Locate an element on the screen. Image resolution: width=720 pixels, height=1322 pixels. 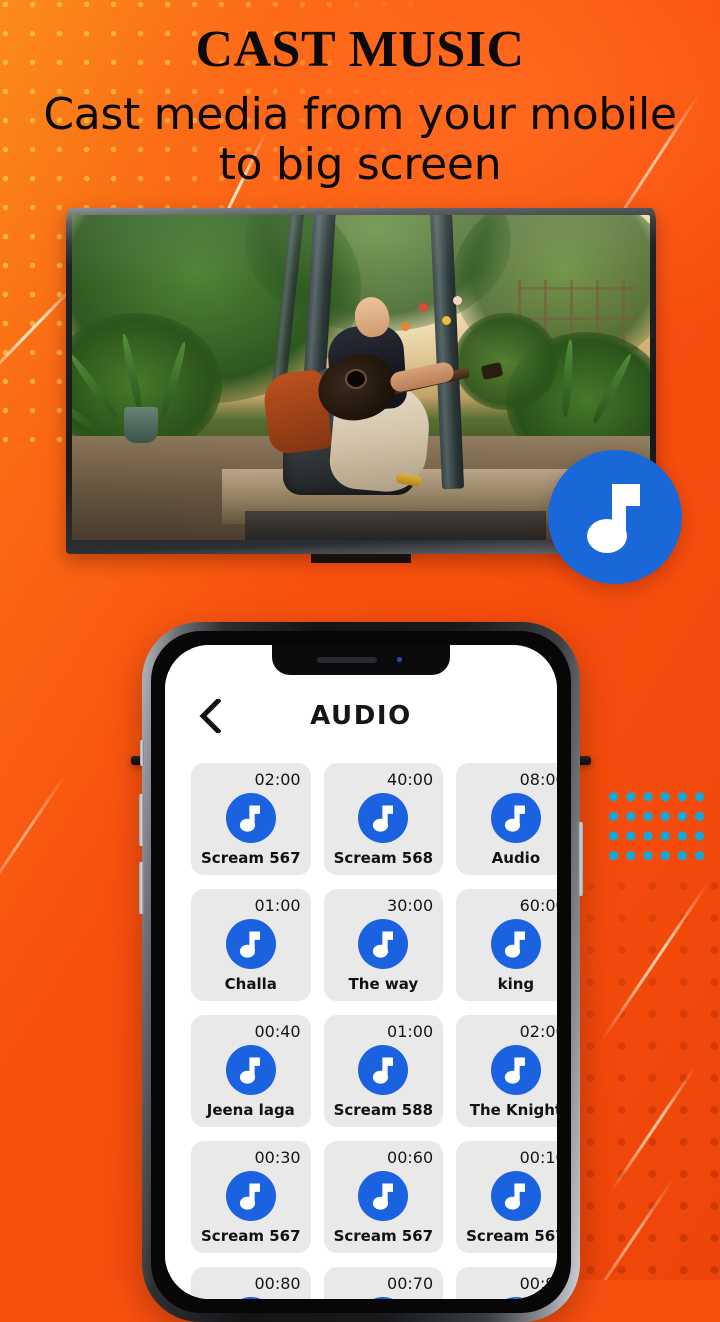
track-duration: 00:90 is located at coordinates (538, 1284).